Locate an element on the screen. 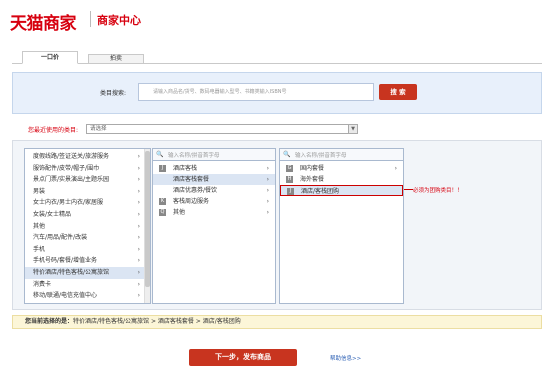  category-item-selected: J 酒店/客栈团购 is located at coordinates (341, 190).